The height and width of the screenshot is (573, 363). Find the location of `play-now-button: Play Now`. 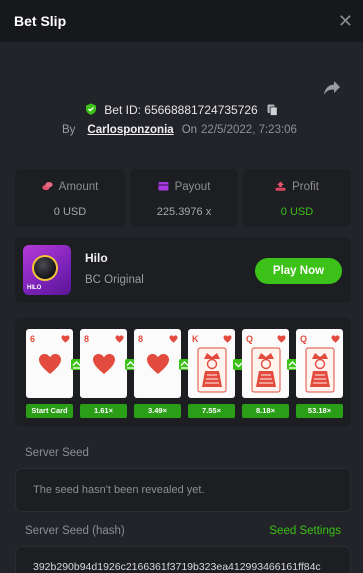

play-now-button: Play Now is located at coordinates (298, 271).